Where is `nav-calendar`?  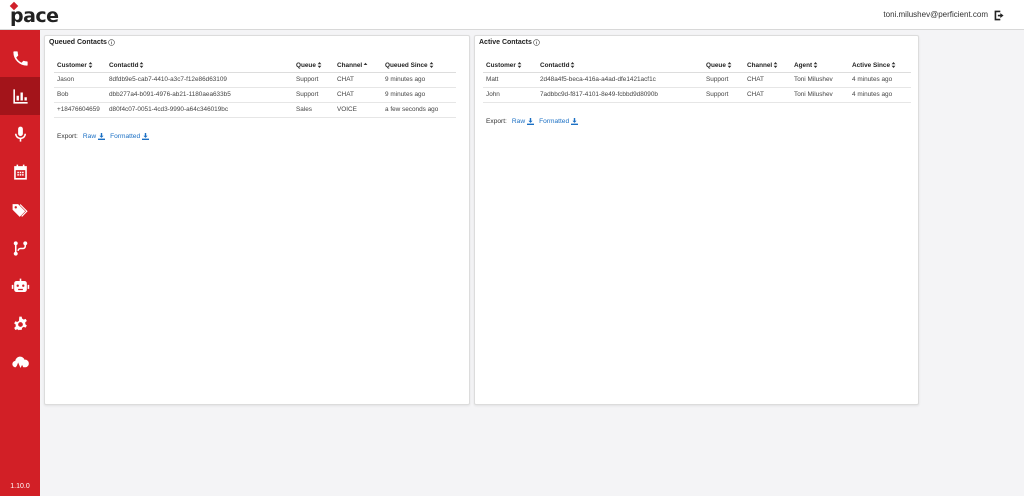 nav-calendar is located at coordinates (20, 172).